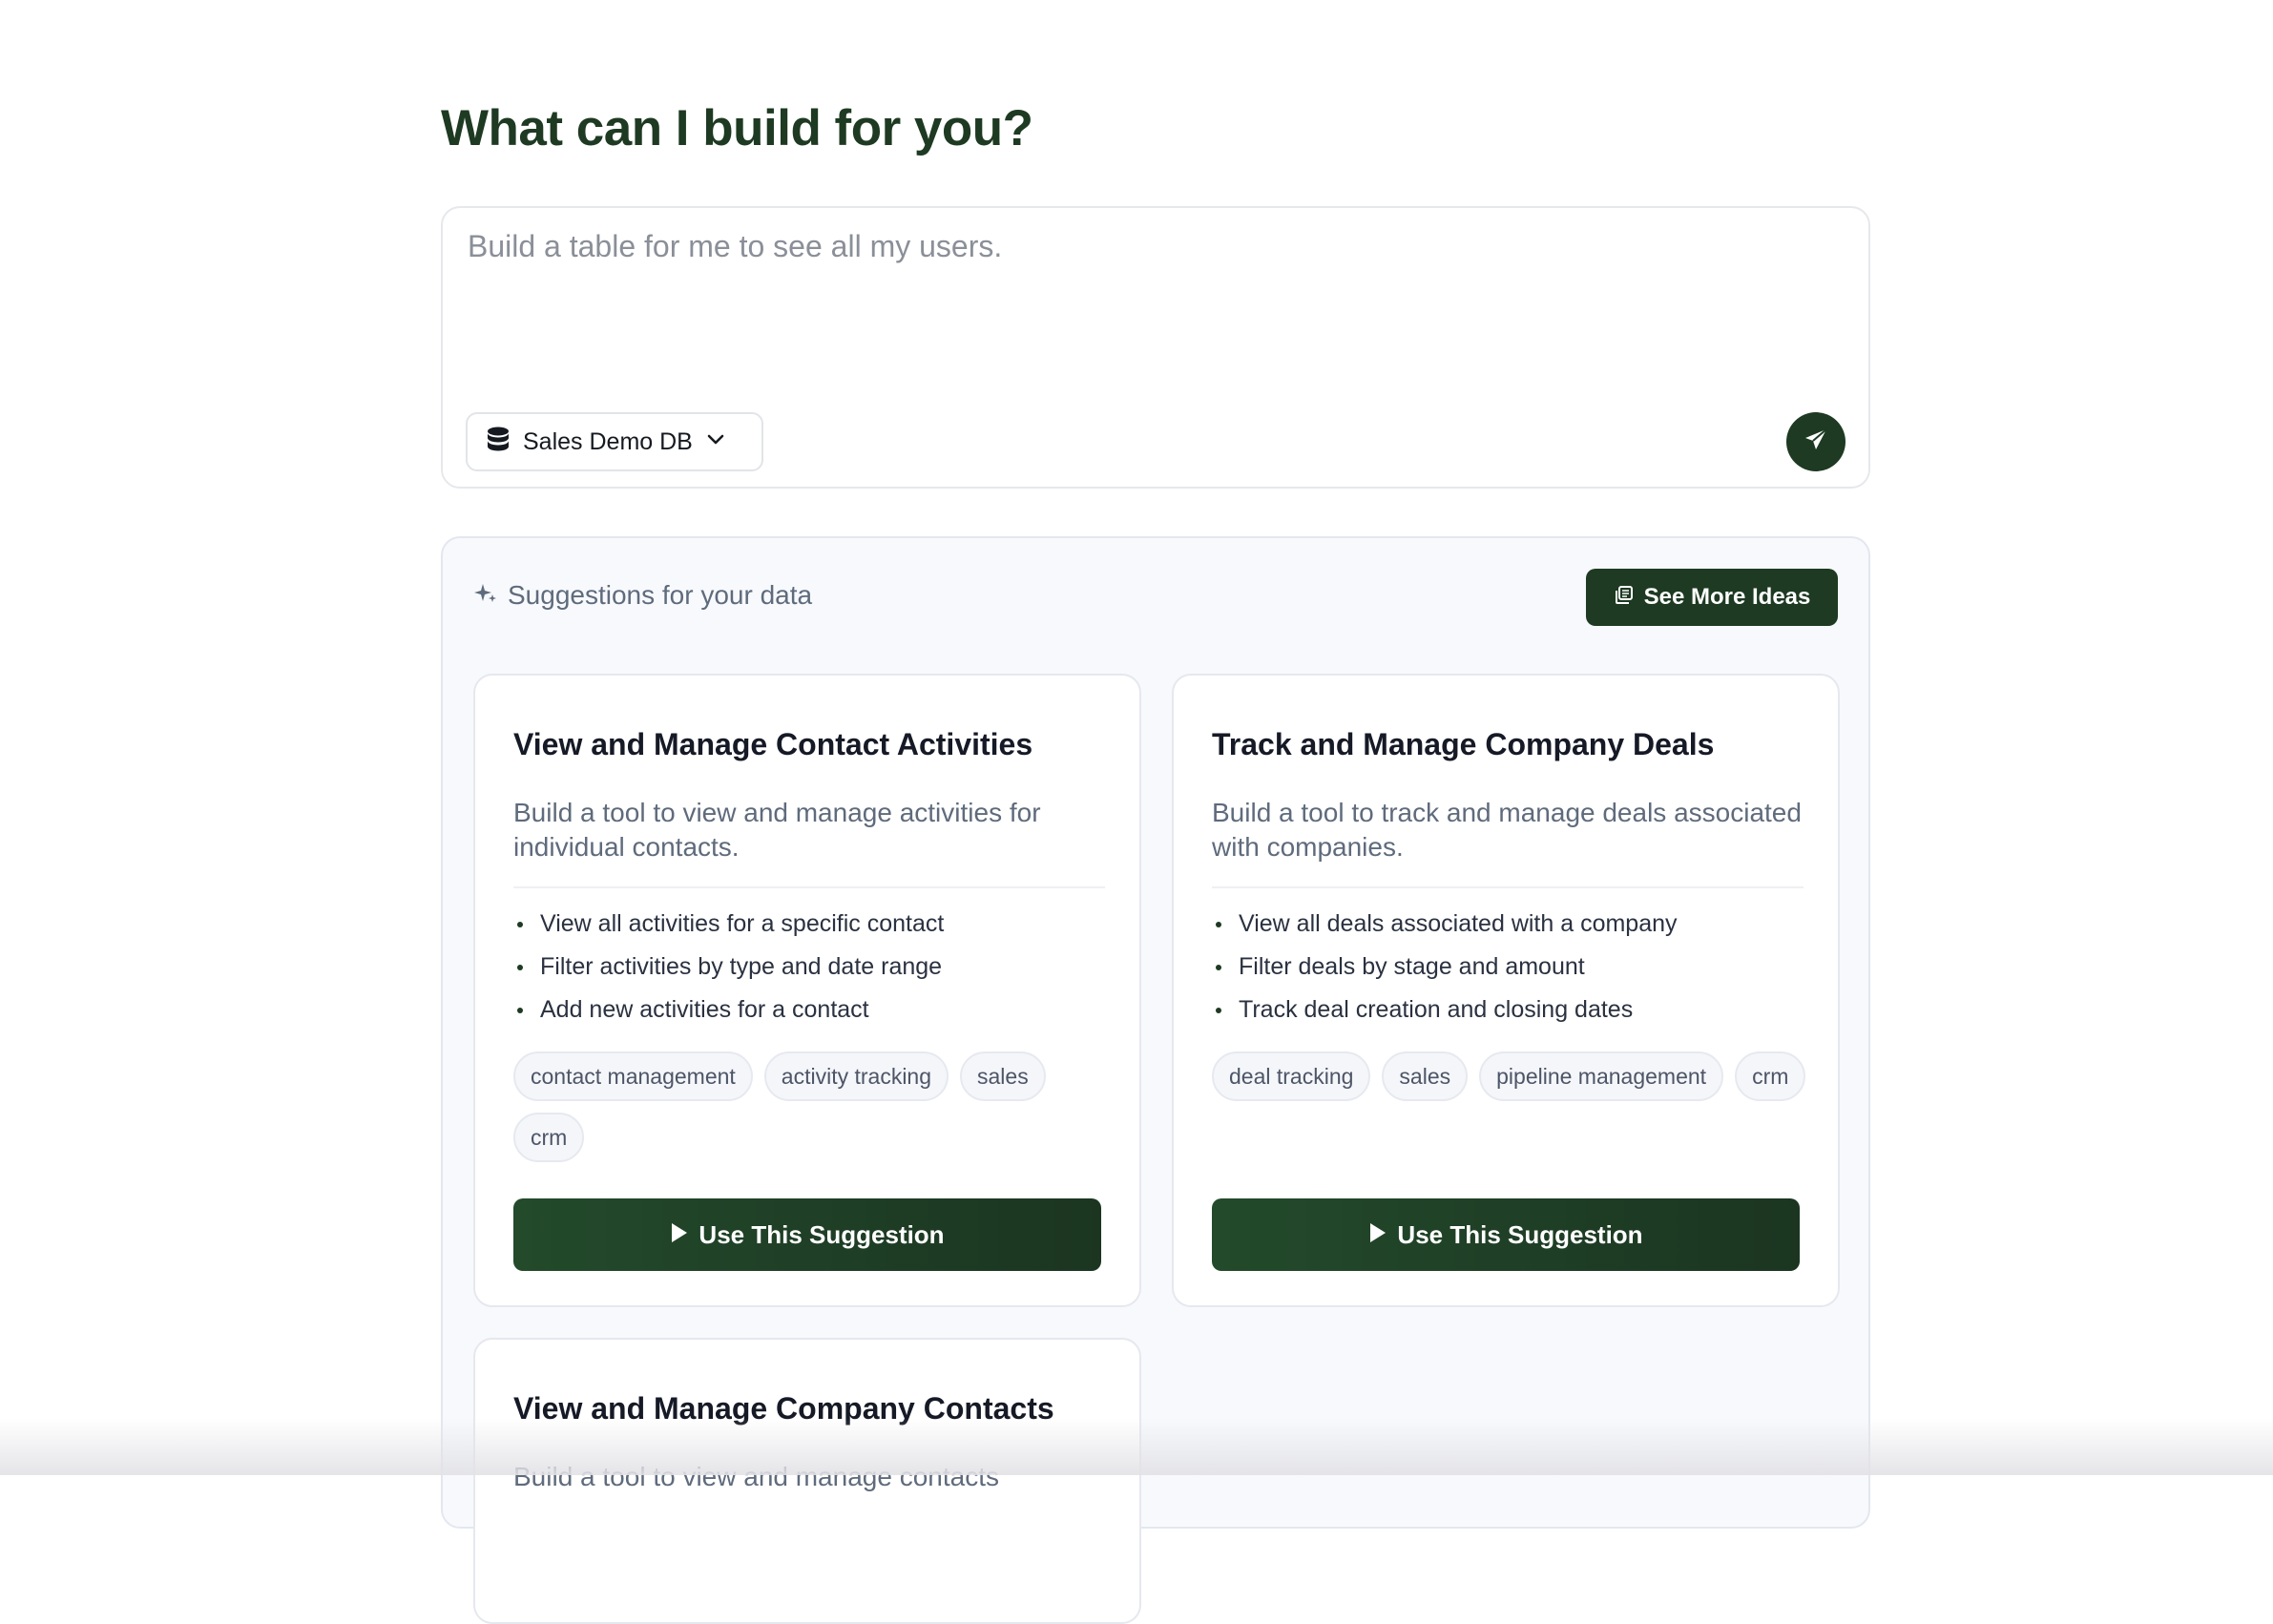  Describe the element at coordinates (608, 441) in the screenshot. I see `database-select-label: Sales Demo DB` at that location.